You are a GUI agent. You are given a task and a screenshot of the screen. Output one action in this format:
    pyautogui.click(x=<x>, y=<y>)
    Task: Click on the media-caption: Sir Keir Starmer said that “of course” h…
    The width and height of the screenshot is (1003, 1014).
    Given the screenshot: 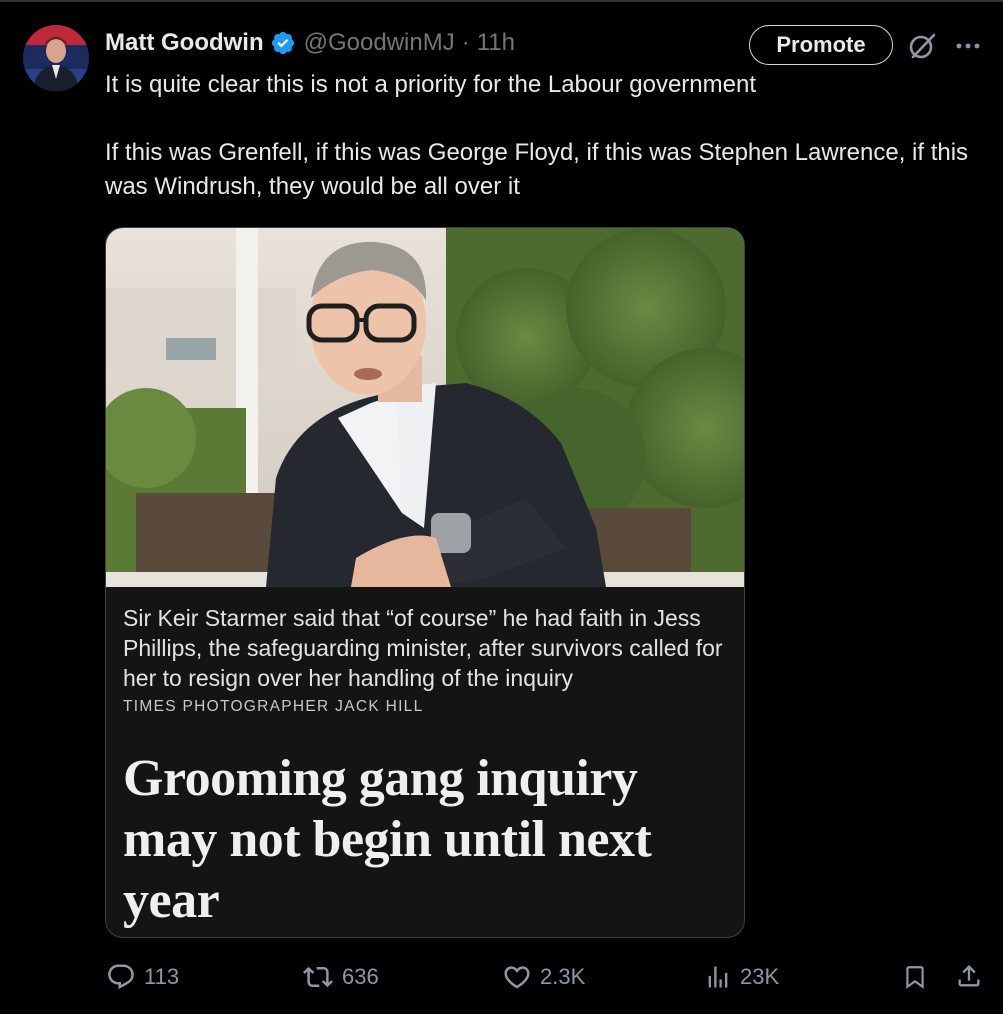 What is the action you would take?
    pyautogui.click(x=423, y=648)
    